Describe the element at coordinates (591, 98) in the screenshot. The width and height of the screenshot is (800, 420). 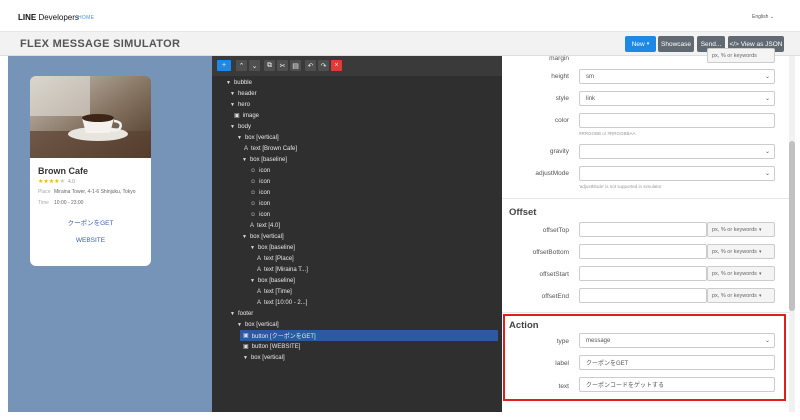
I see `style-value: link` at that location.